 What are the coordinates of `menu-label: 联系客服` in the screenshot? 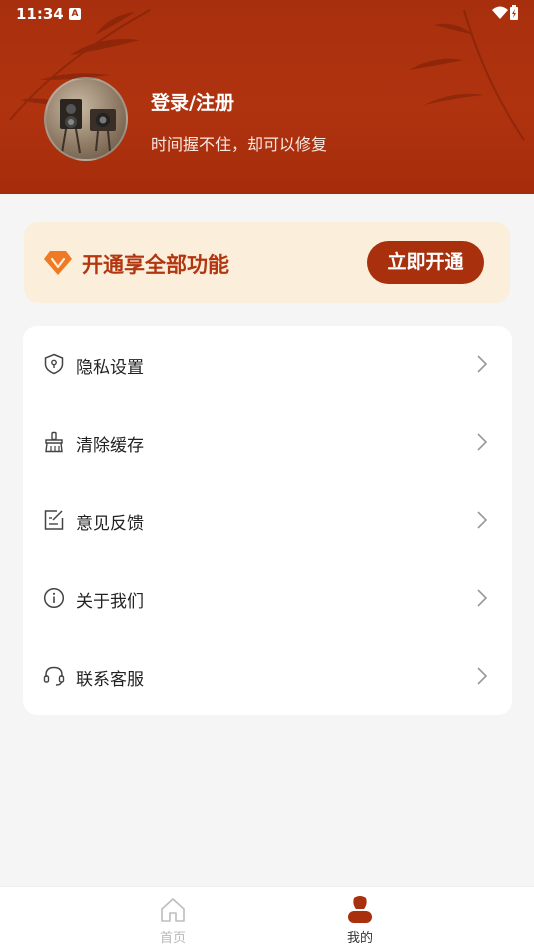 It's located at (110, 680).